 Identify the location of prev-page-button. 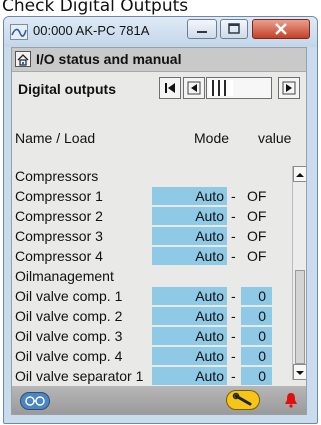
(194, 88).